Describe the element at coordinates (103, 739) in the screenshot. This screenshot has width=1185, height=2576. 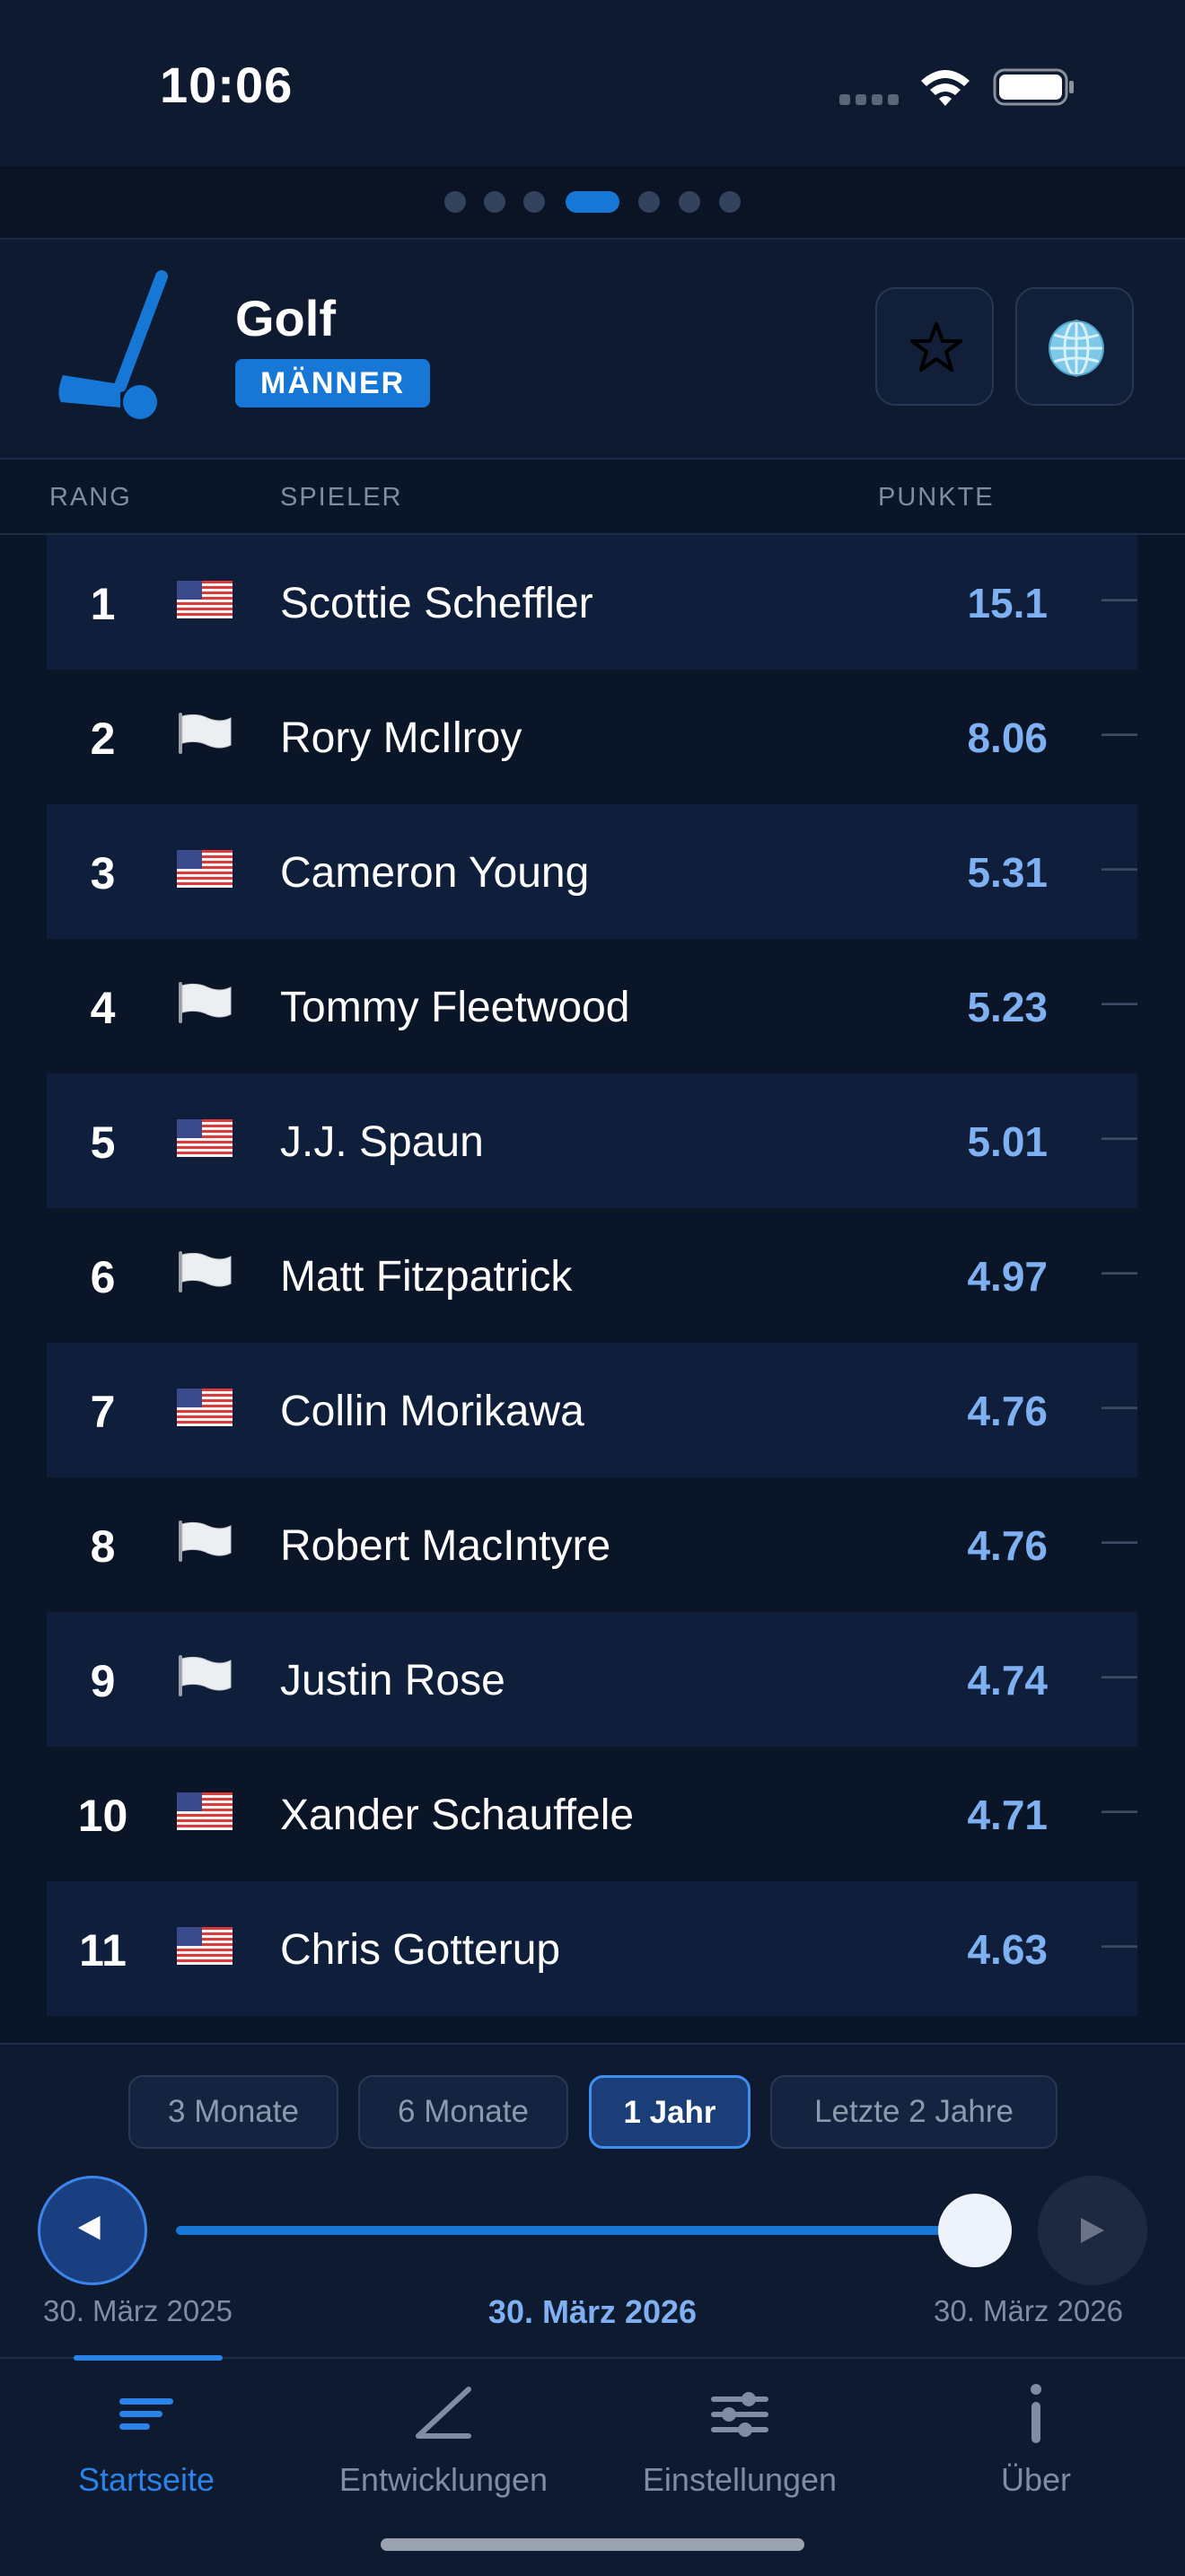
I see `rank-number: 2` at that location.